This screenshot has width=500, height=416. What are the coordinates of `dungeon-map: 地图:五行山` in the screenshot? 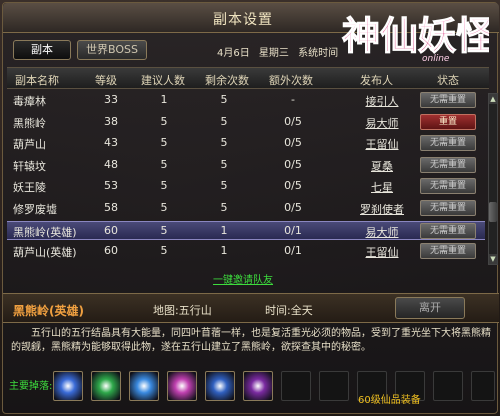 It's located at (182, 310).